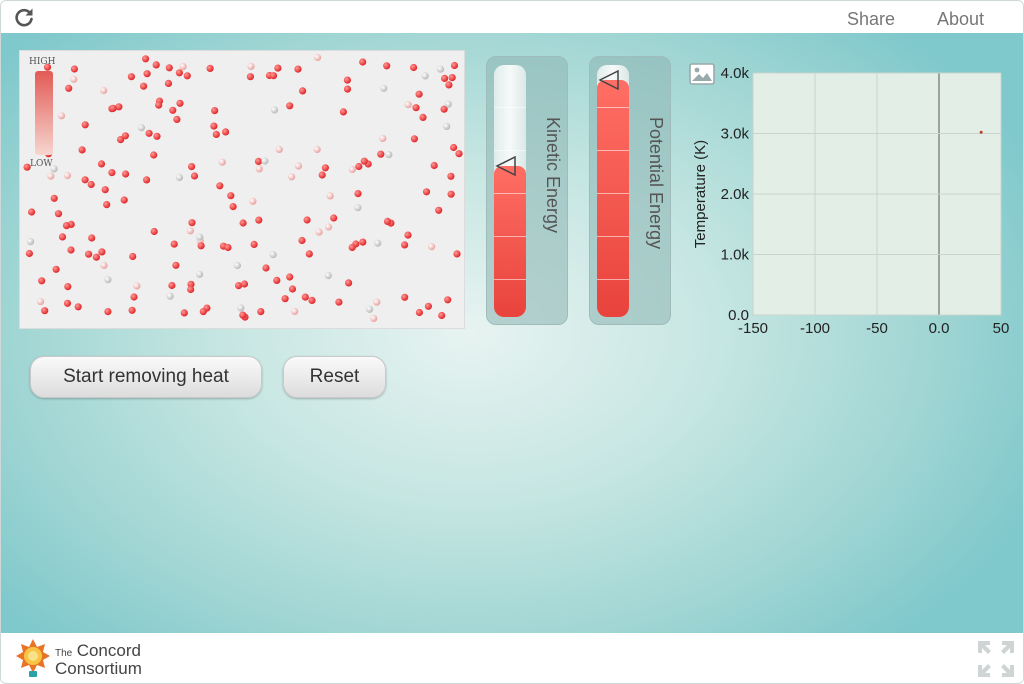 The image size is (1024, 684). Describe the element at coordinates (505, 166) in the screenshot. I see `kinetic-energy-marker-icon` at that location.